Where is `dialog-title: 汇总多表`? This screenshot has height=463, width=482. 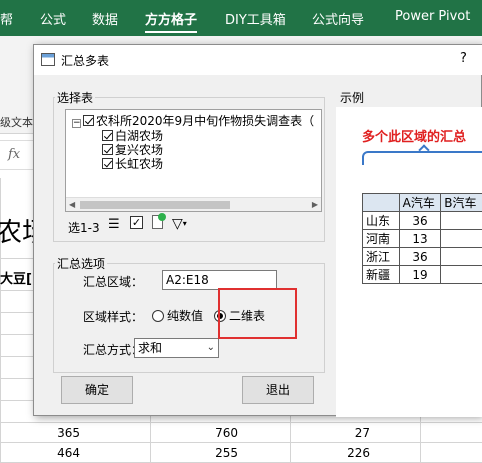
dialog-title: 汇总多表 is located at coordinates (85, 61).